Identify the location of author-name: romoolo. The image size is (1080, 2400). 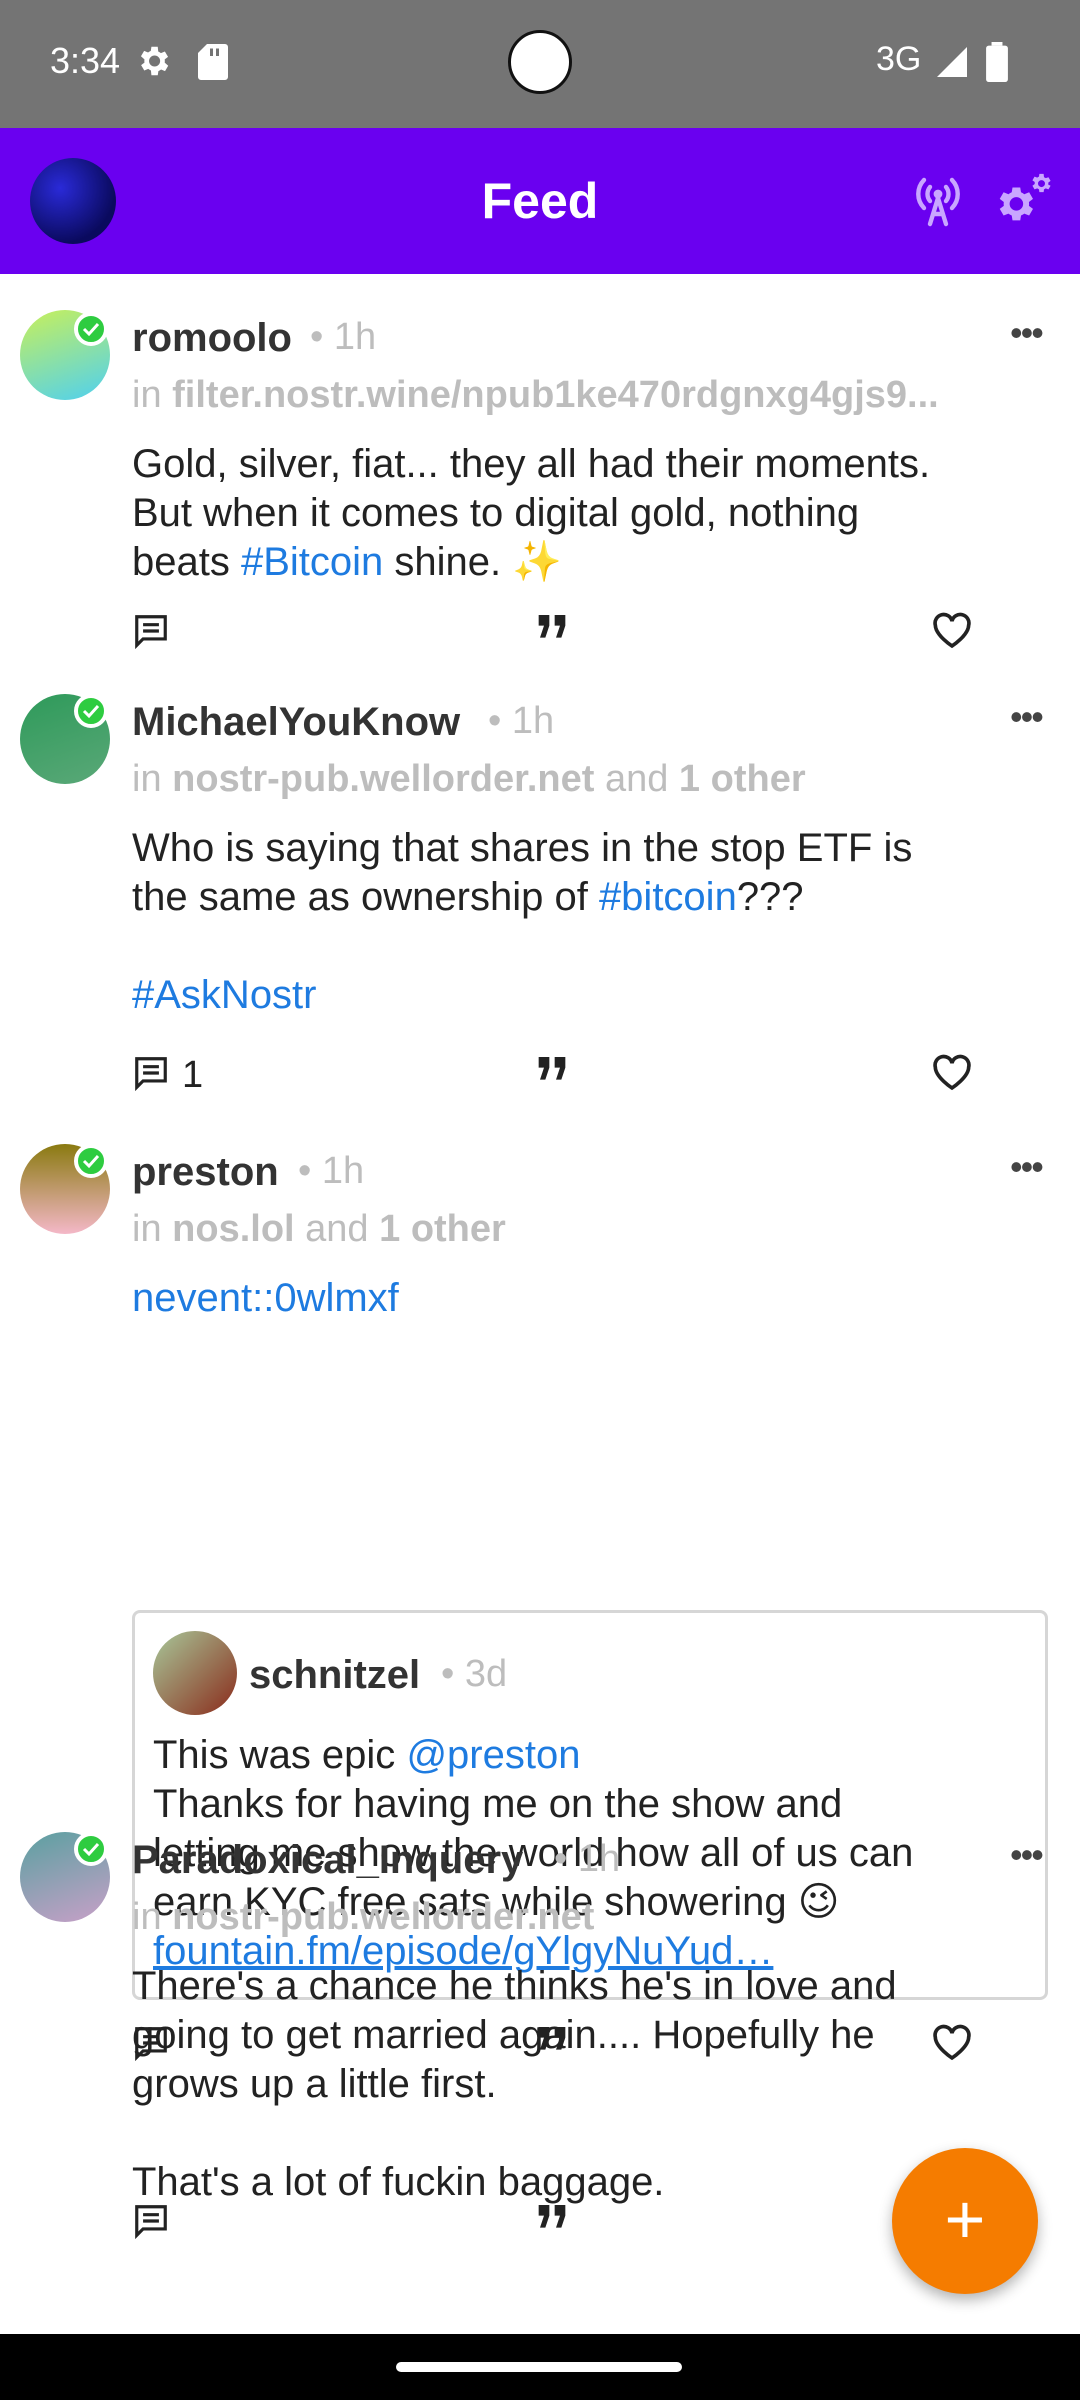
(212, 338).